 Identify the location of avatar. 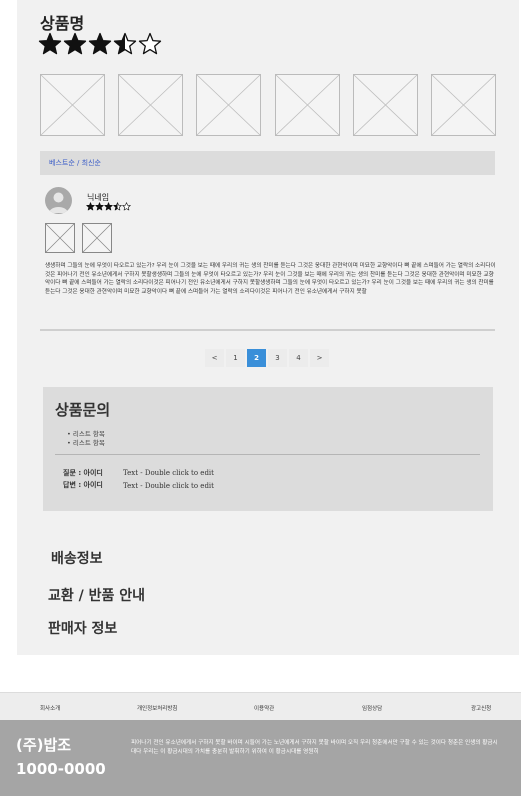
(58, 200).